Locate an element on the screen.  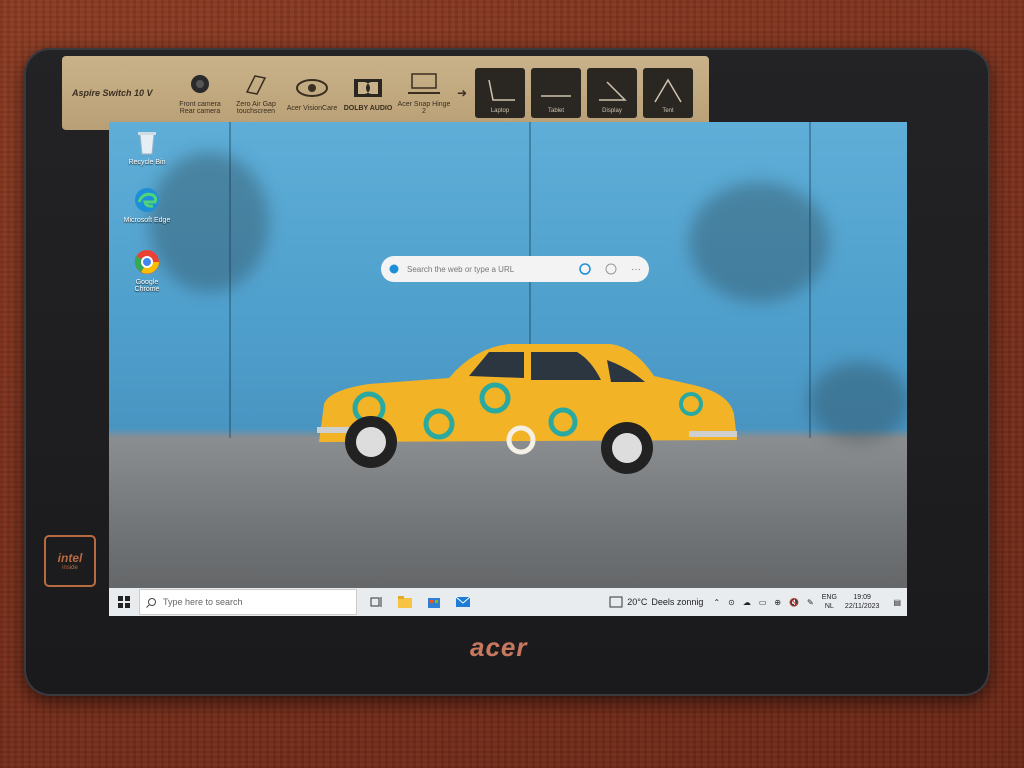
cloud-icon: ☁ is located at coordinates (747, 602).